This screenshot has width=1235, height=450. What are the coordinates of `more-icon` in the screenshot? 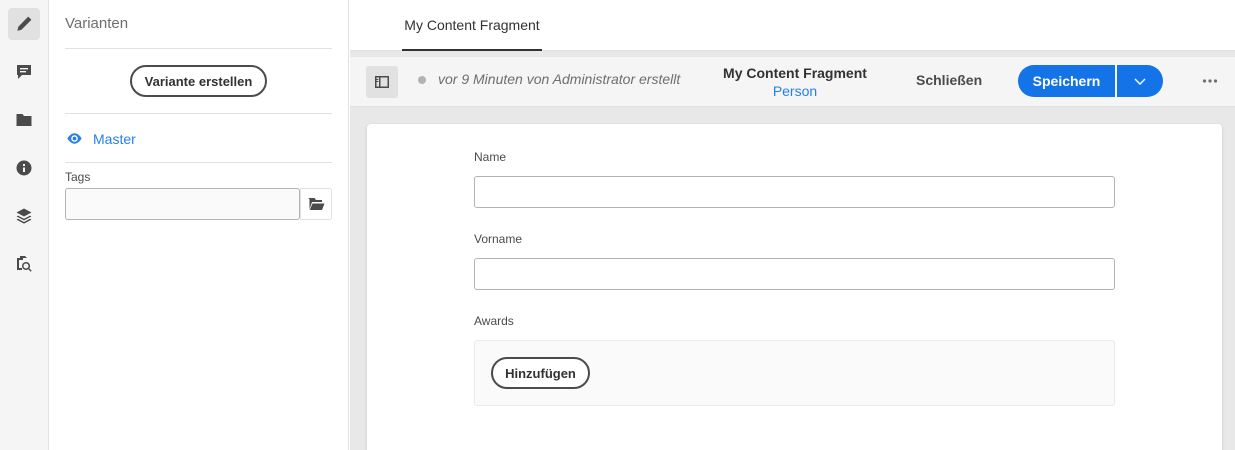 It's located at (1210, 81).